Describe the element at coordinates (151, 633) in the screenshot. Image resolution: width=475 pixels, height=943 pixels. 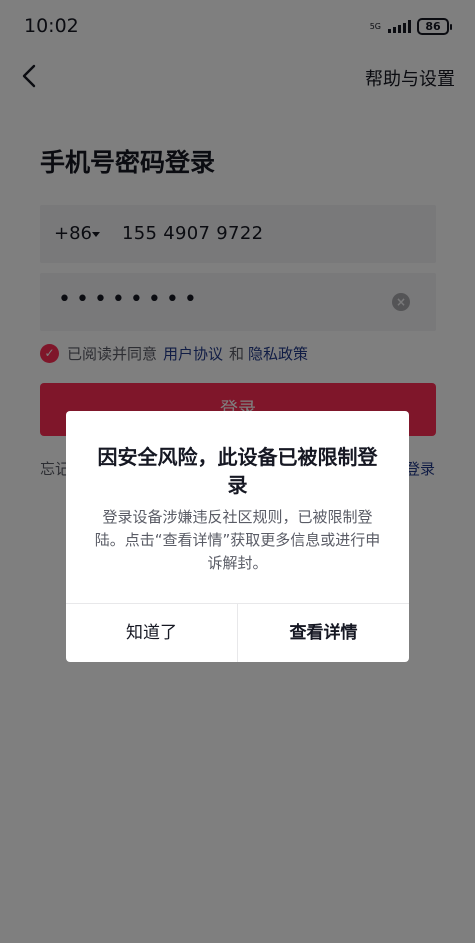
I see `dismiss-button: 知道了` at that location.